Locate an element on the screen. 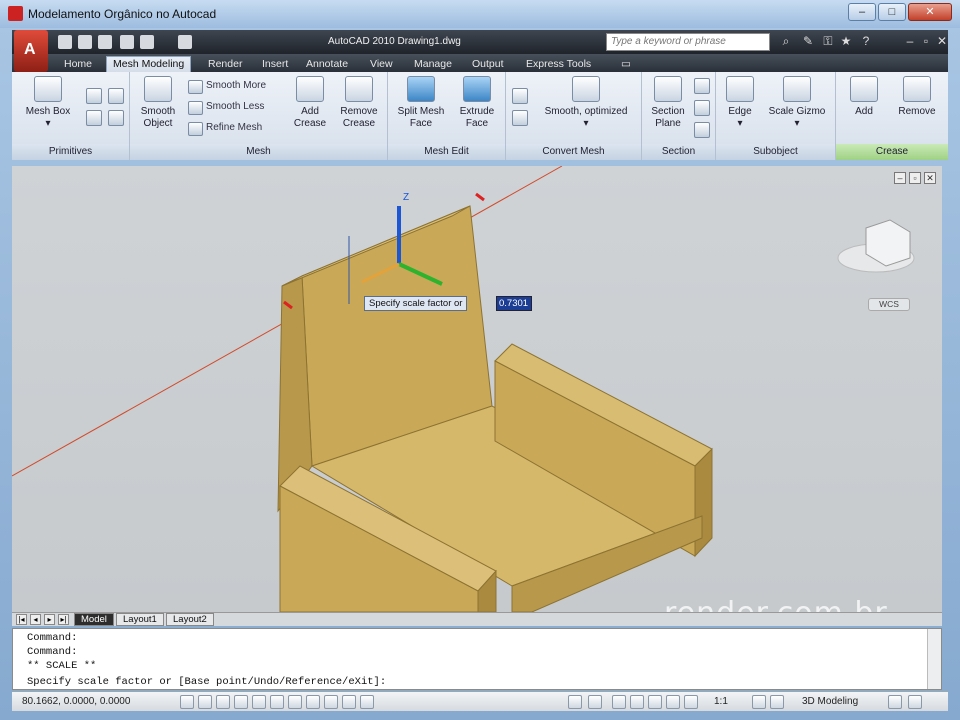  scale-gizmo-button: Scale Gizmo ▾ is located at coordinates (797, 103).